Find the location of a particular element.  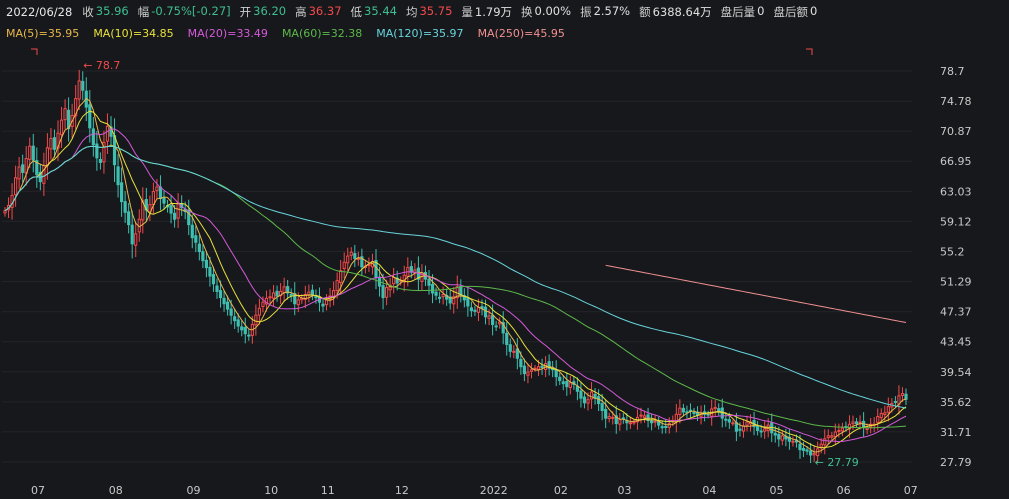

quote-field-label: 换 is located at coordinates (527, 12).